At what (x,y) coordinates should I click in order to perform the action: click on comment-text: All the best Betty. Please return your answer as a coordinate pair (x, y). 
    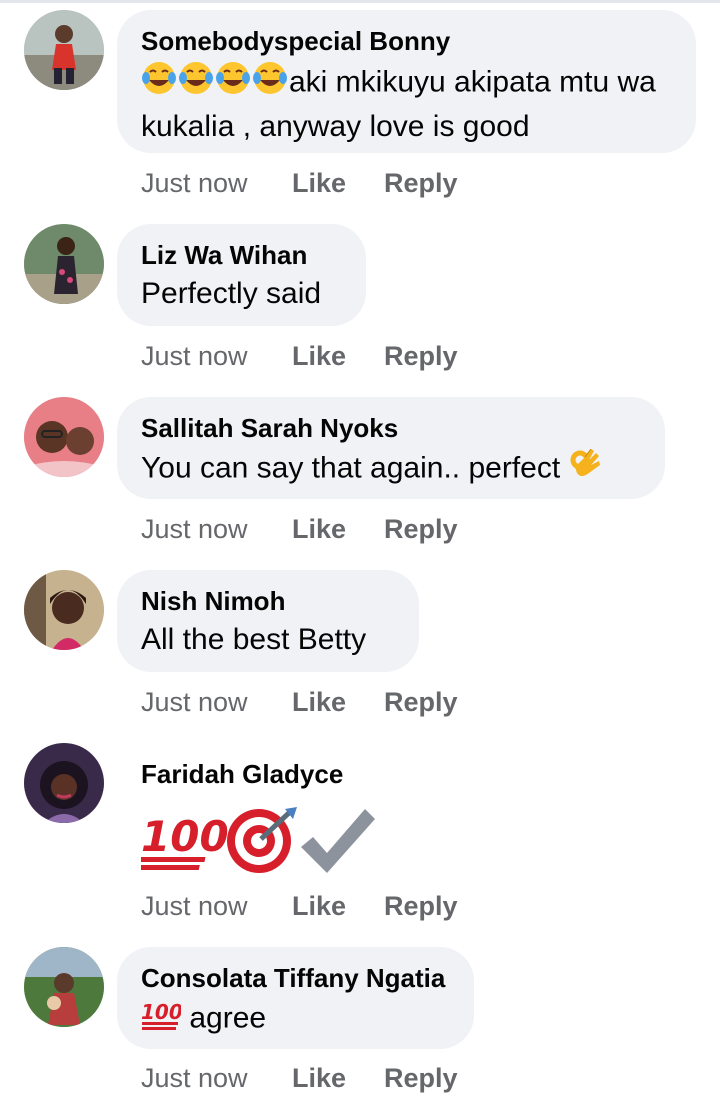
    Looking at the image, I should click on (254, 639).